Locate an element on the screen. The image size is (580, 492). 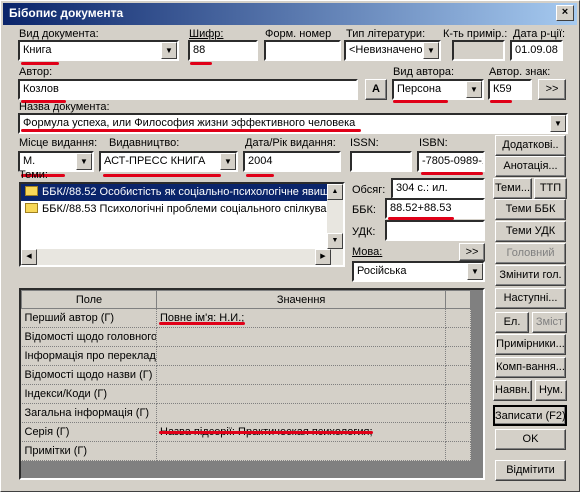
avail-button: Наявн. is located at coordinates (512, 390).